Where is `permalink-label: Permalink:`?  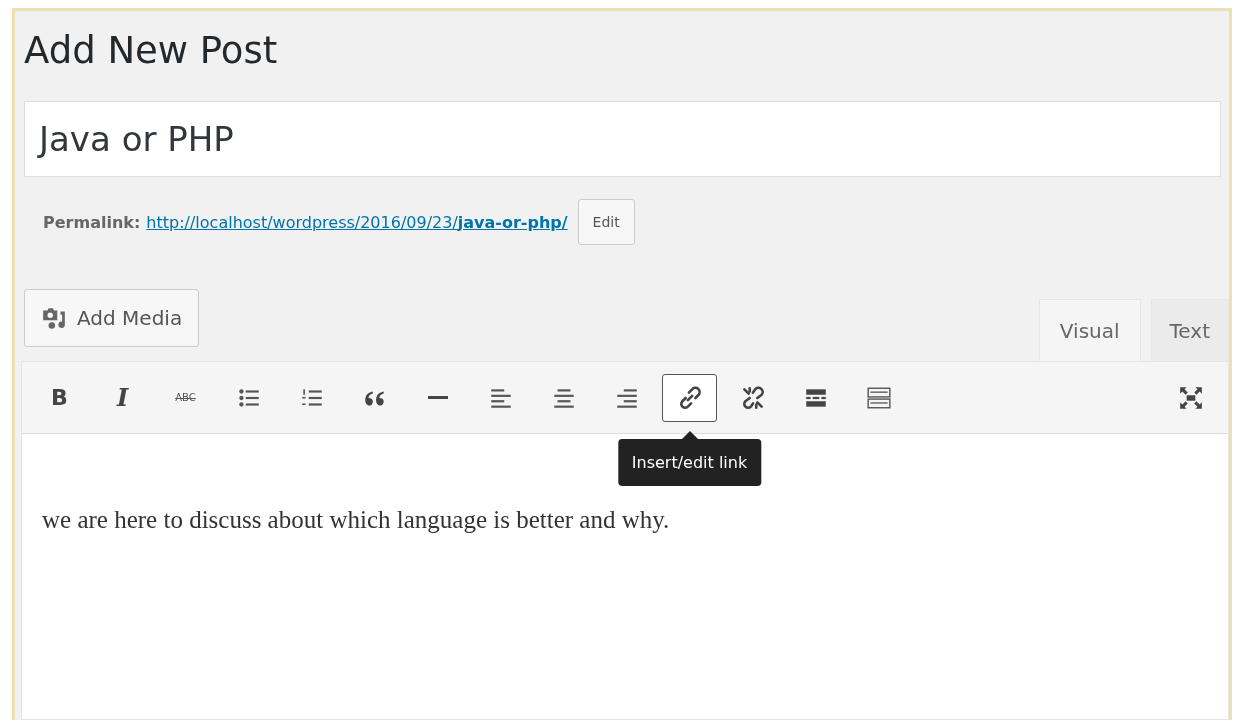
permalink-label: Permalink: is located at coordinates (92, 222).